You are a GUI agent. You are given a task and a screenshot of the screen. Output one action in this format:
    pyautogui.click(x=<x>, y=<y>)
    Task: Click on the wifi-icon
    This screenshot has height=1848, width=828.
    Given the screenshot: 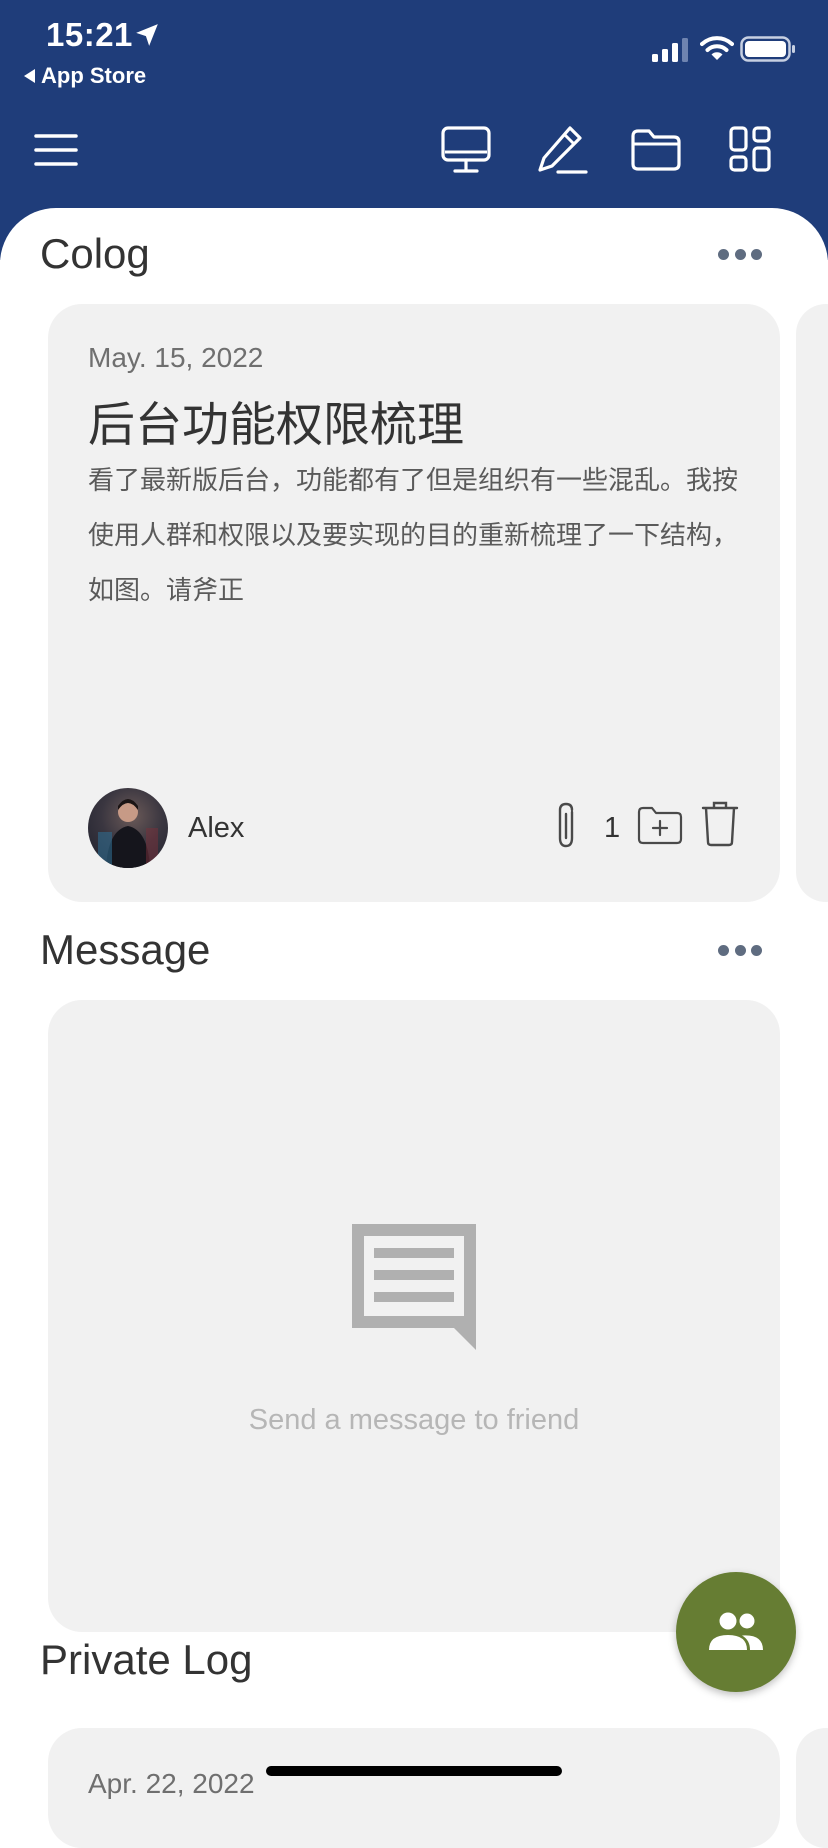 What is the action you would take?
    pyautogui.click(x=717, y=48)
    